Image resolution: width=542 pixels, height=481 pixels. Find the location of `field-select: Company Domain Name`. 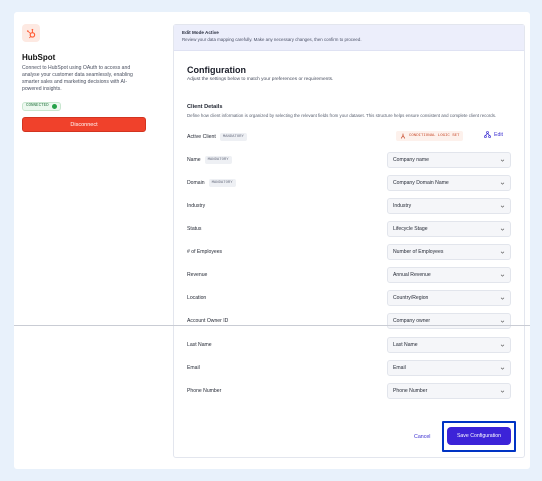

field-select: Company Domain Name is located at coordinates (449, 183).